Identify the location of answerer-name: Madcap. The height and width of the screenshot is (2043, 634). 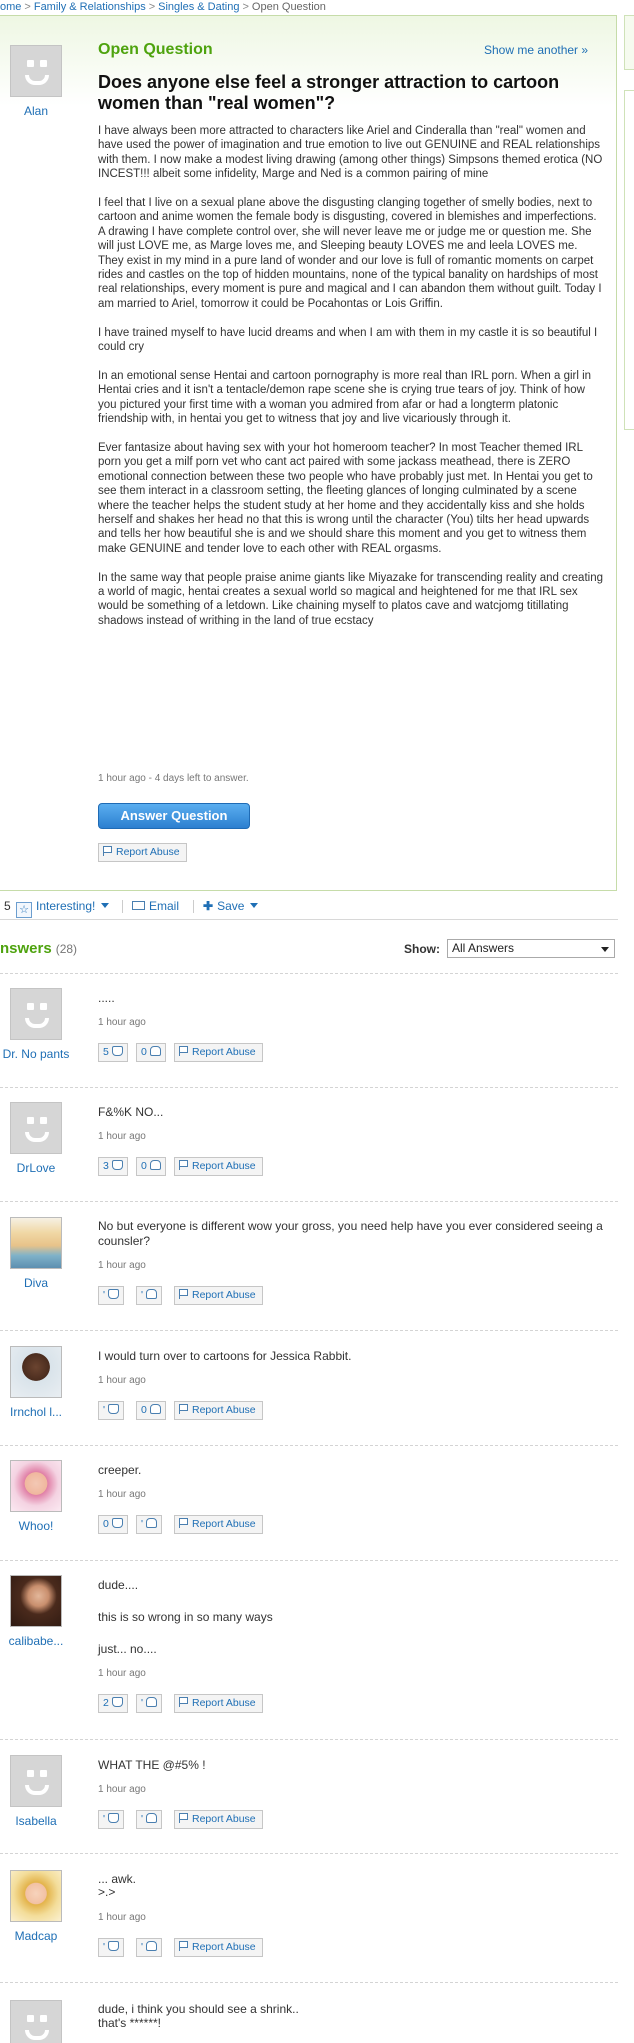
(41, 1936).